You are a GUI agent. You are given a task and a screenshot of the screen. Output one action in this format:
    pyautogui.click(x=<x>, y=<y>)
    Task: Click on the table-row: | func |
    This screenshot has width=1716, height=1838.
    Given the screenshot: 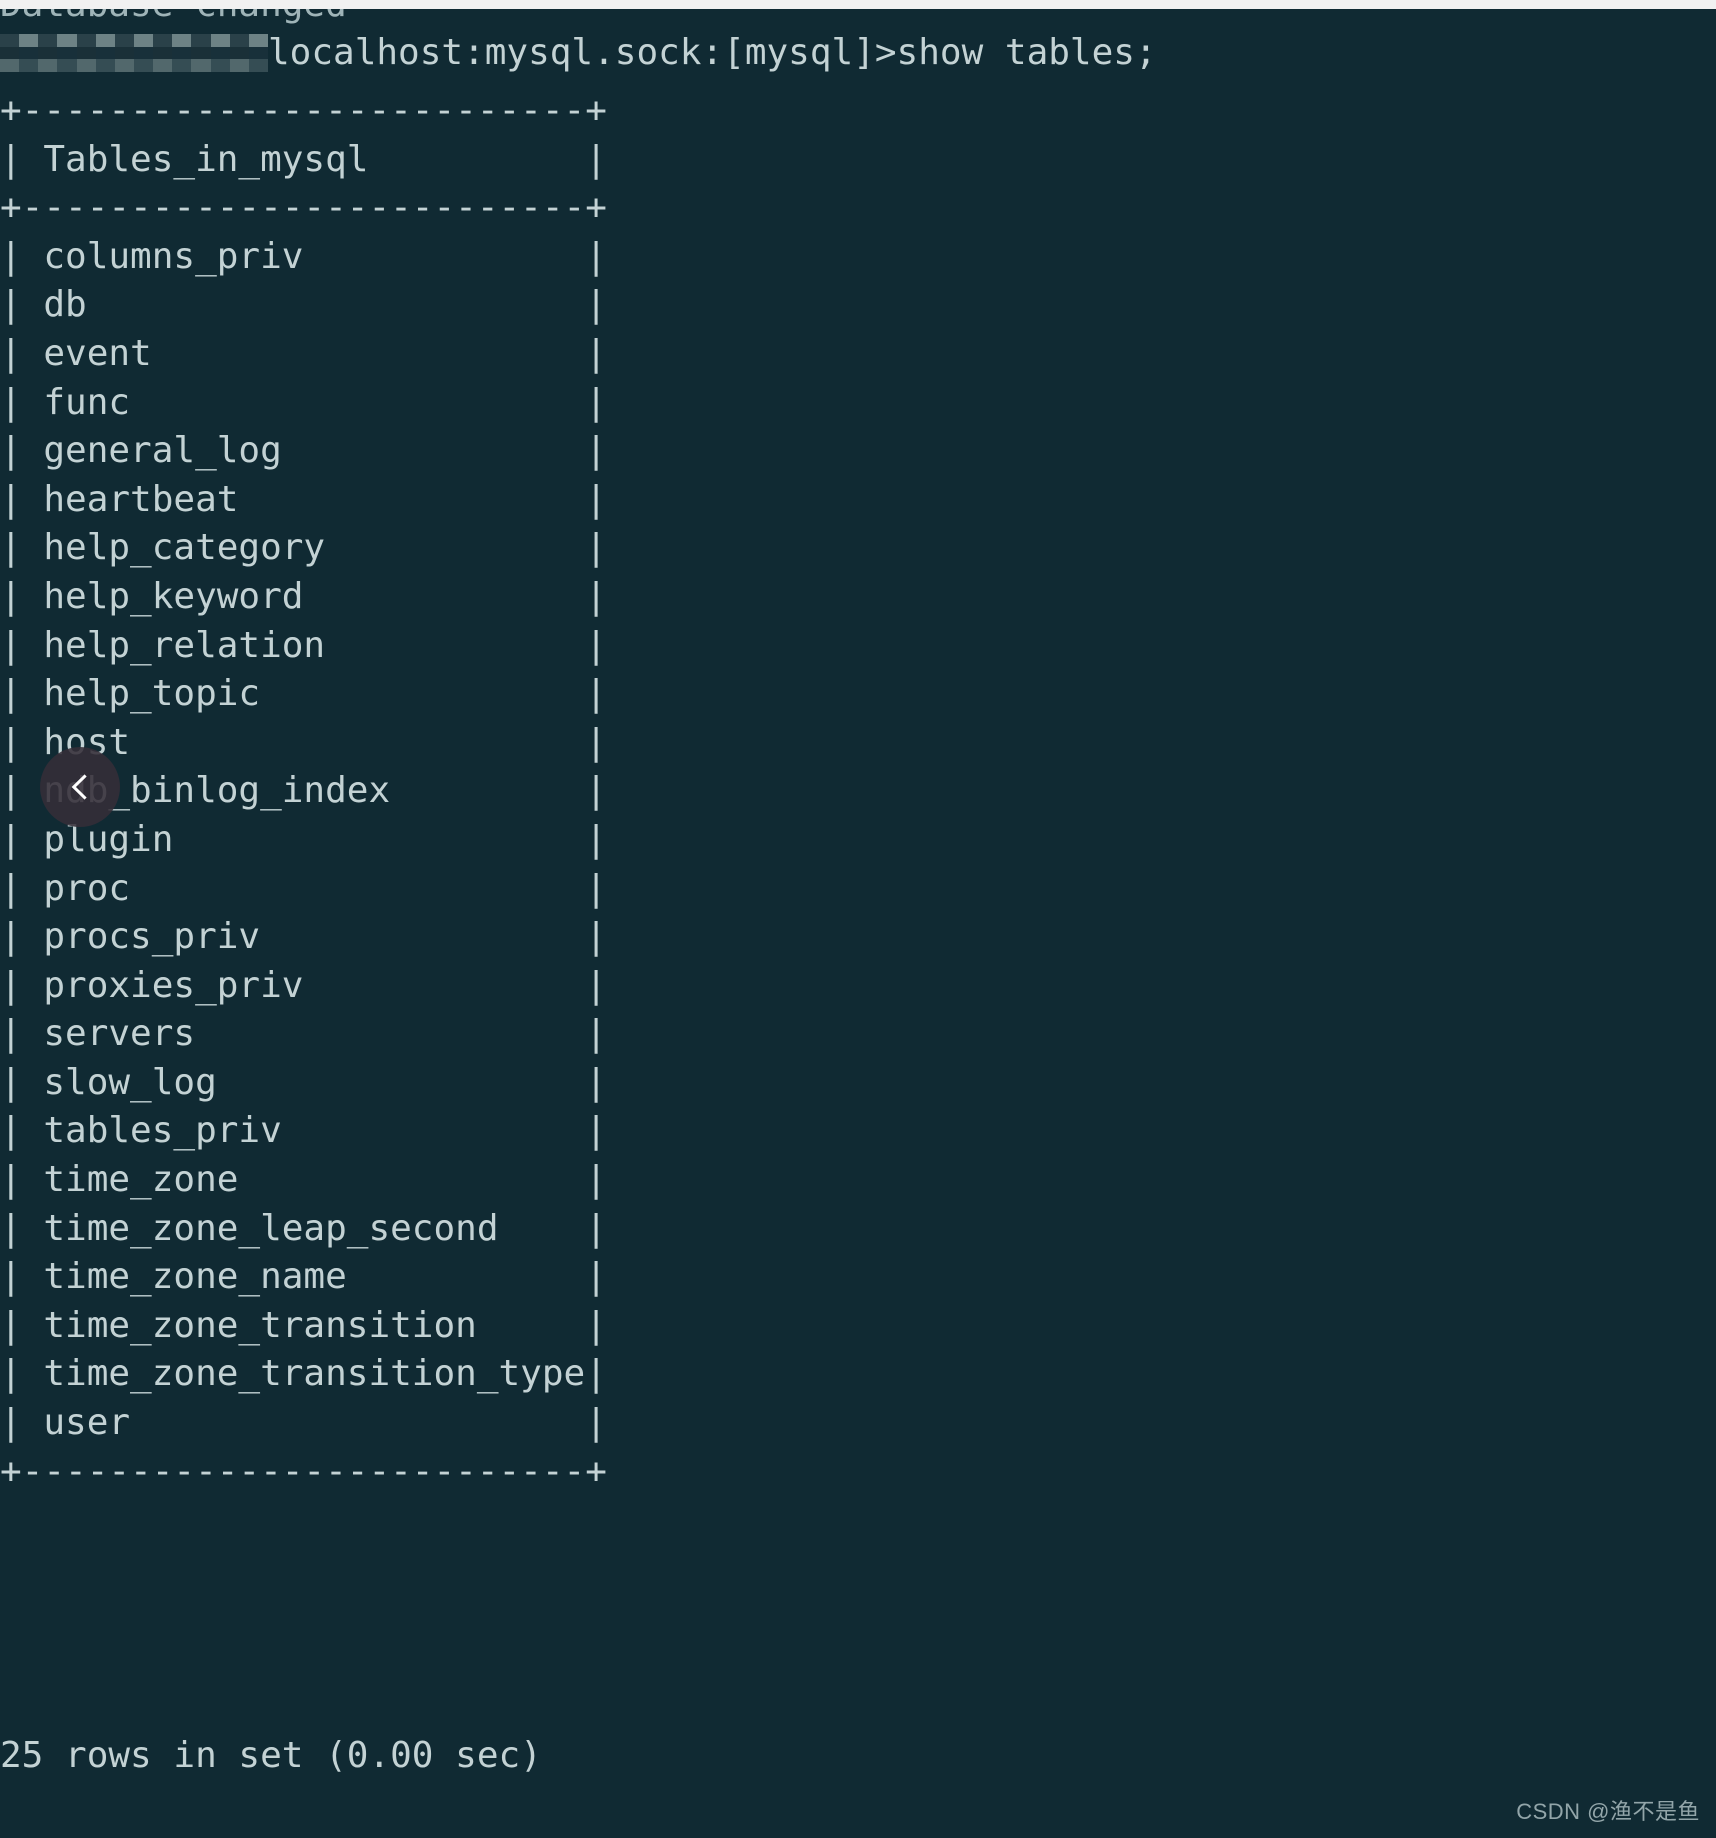 What is the action you would take?
    pyautogui.click(x=303, y=402)
    